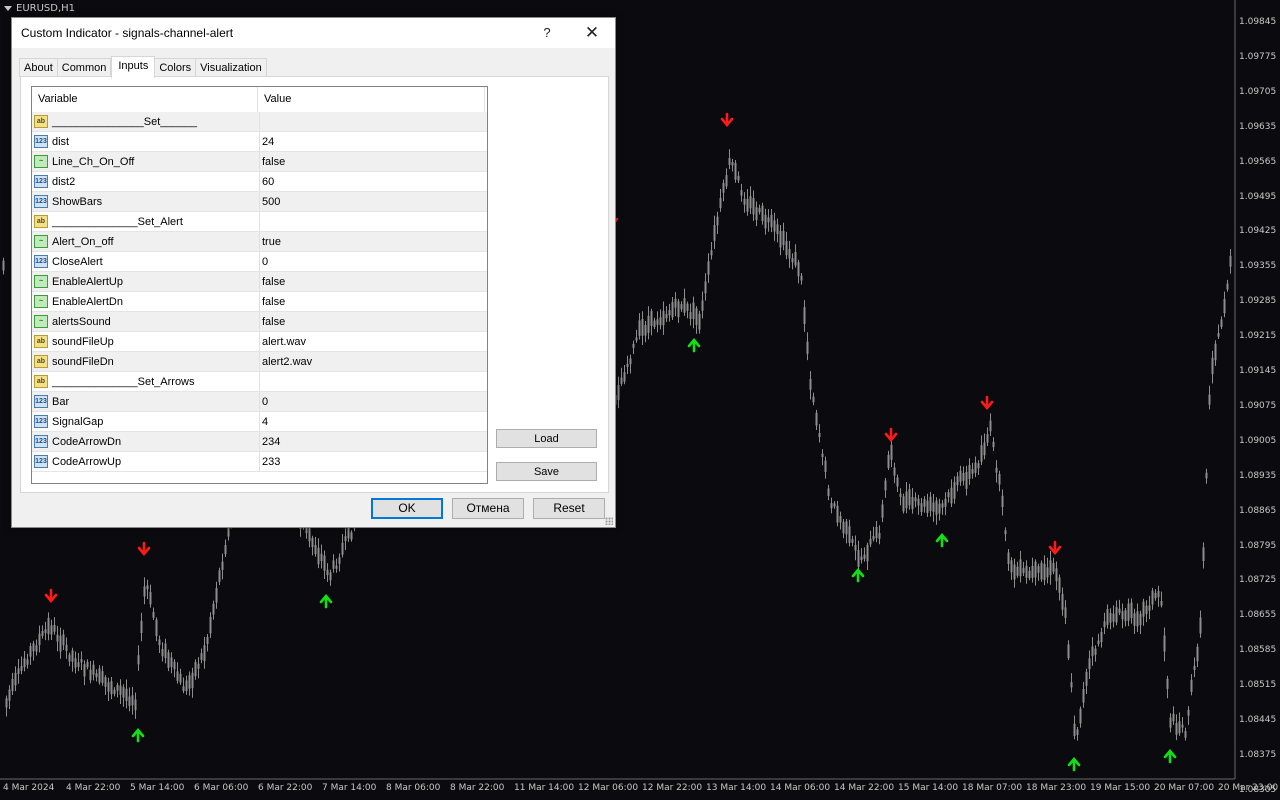  Describe the element at coordinates (371, 99) in the screenshot. I see `column-header-value: Value` at that location.